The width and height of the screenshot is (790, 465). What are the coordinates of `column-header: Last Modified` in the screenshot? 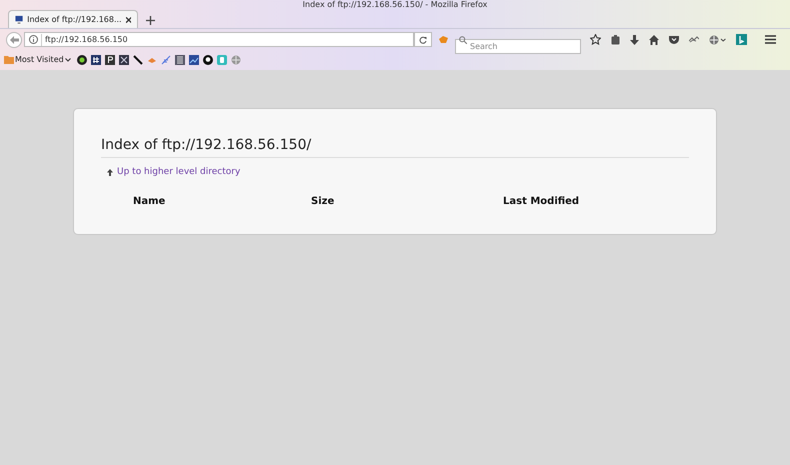 It's located at (541, 201).